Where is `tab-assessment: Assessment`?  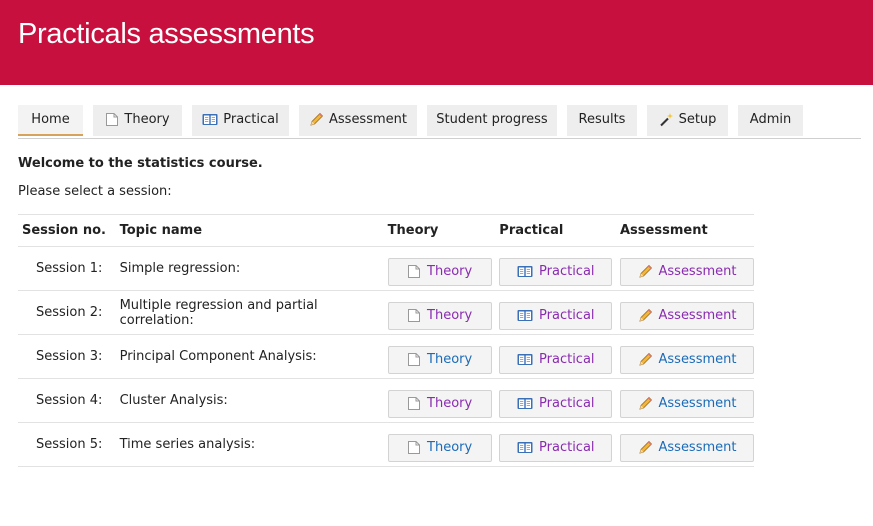 tab-assessment: Assessment is located at coordinates (358, 120).